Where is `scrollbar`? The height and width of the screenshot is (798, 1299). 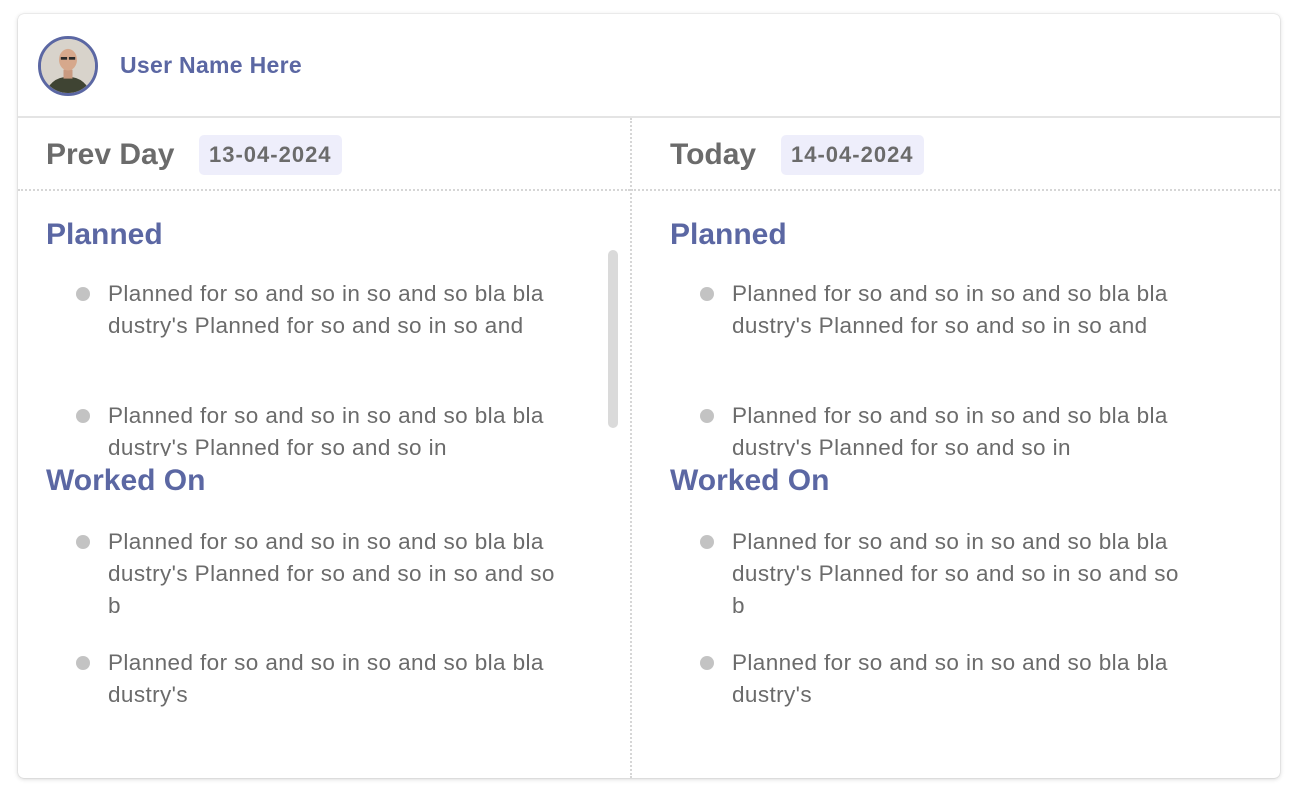 scrollbar is located at coordinates (613, 339).